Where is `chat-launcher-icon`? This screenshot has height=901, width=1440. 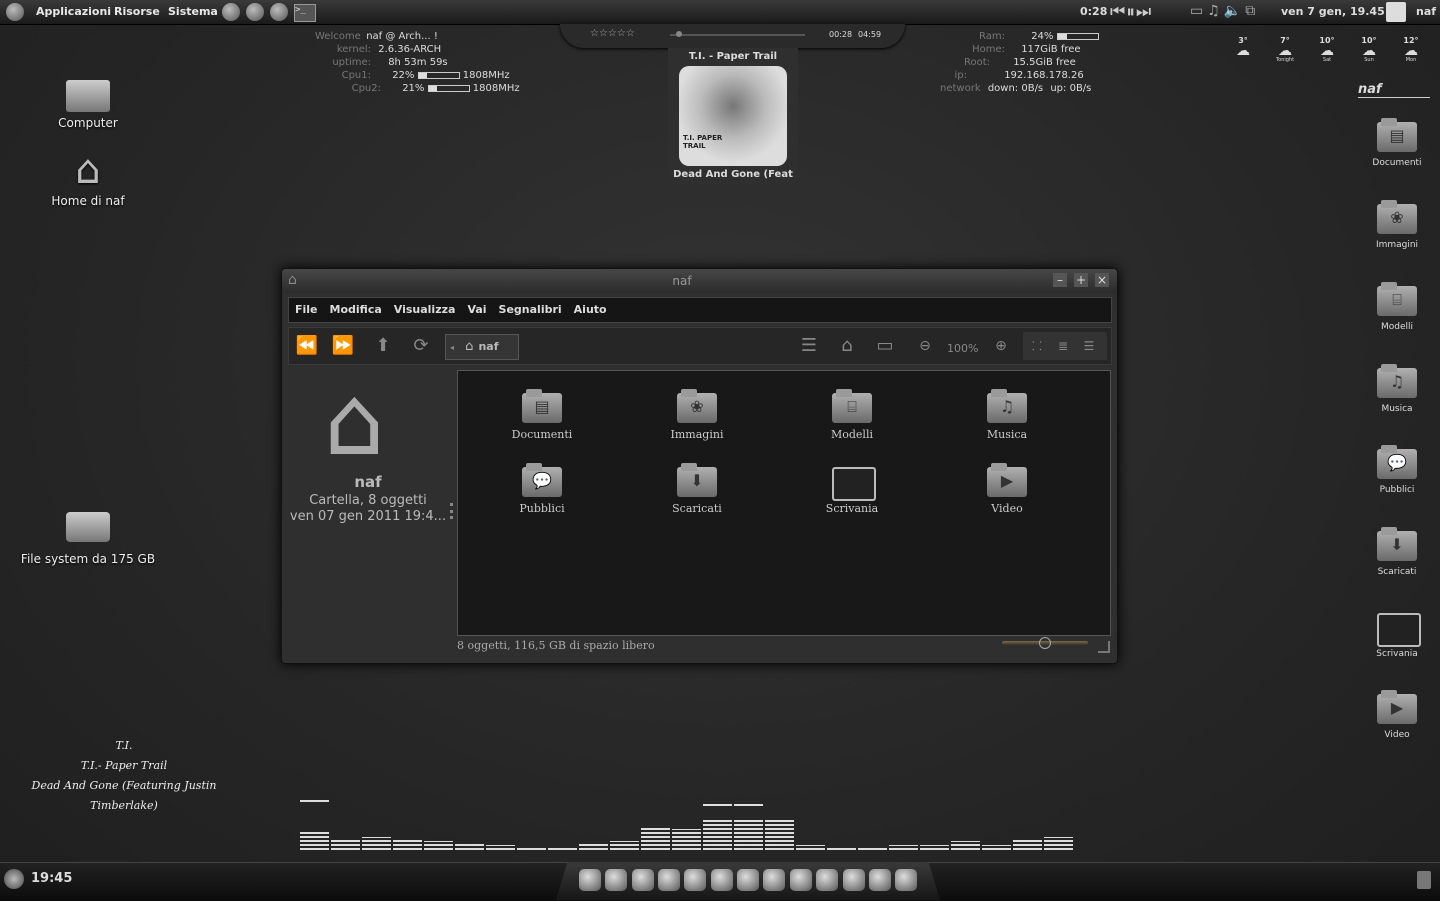 chat-launcher-icon is located at coordinates (695, 880).